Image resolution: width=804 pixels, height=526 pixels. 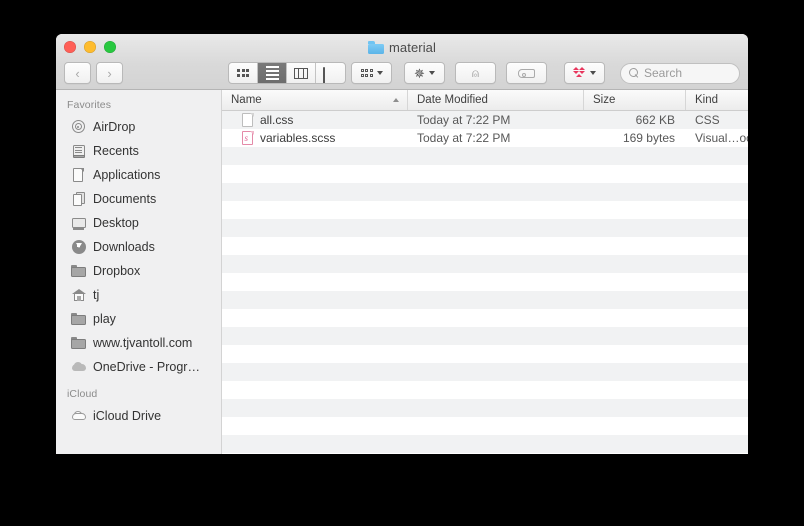 I want to click on sidebar-item-label: Desktop, so click(x=116, y=223).